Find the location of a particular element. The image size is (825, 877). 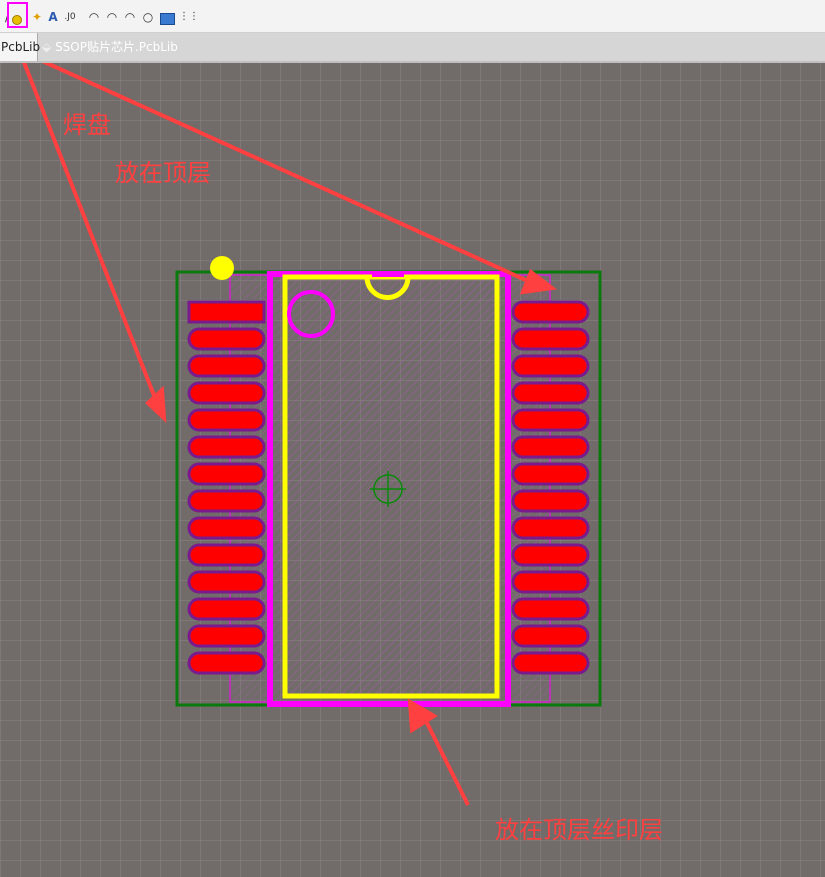

arc-any-icon: ◠ is located at coordinates (130, 17).